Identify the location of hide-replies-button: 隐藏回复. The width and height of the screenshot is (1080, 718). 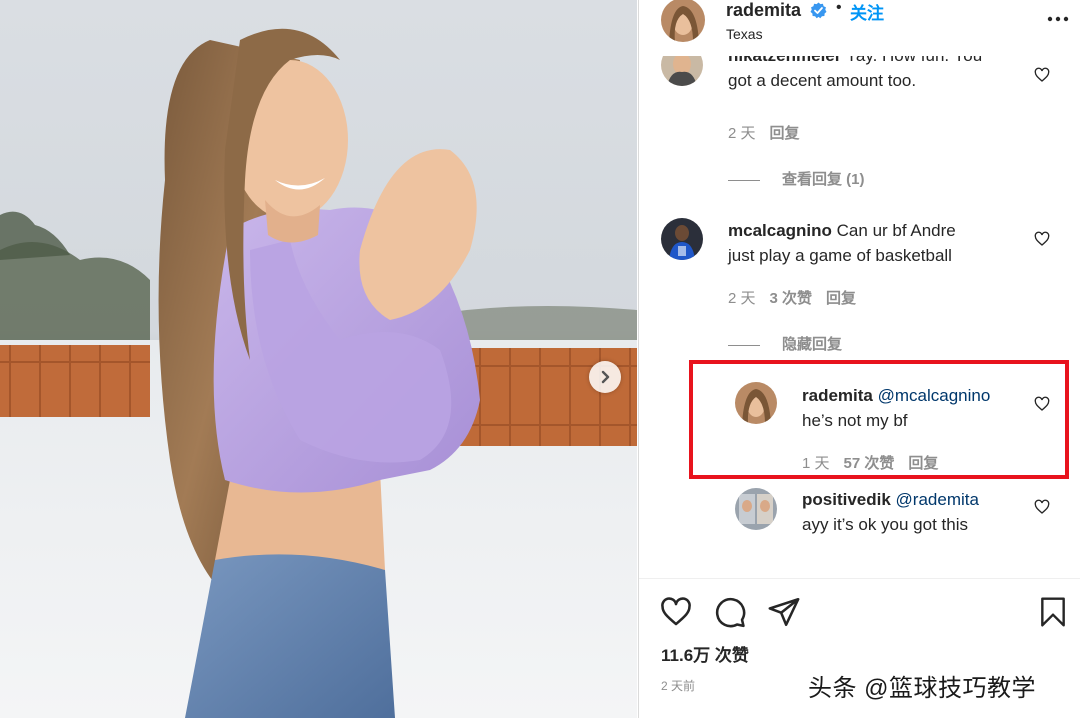
(785, 343).